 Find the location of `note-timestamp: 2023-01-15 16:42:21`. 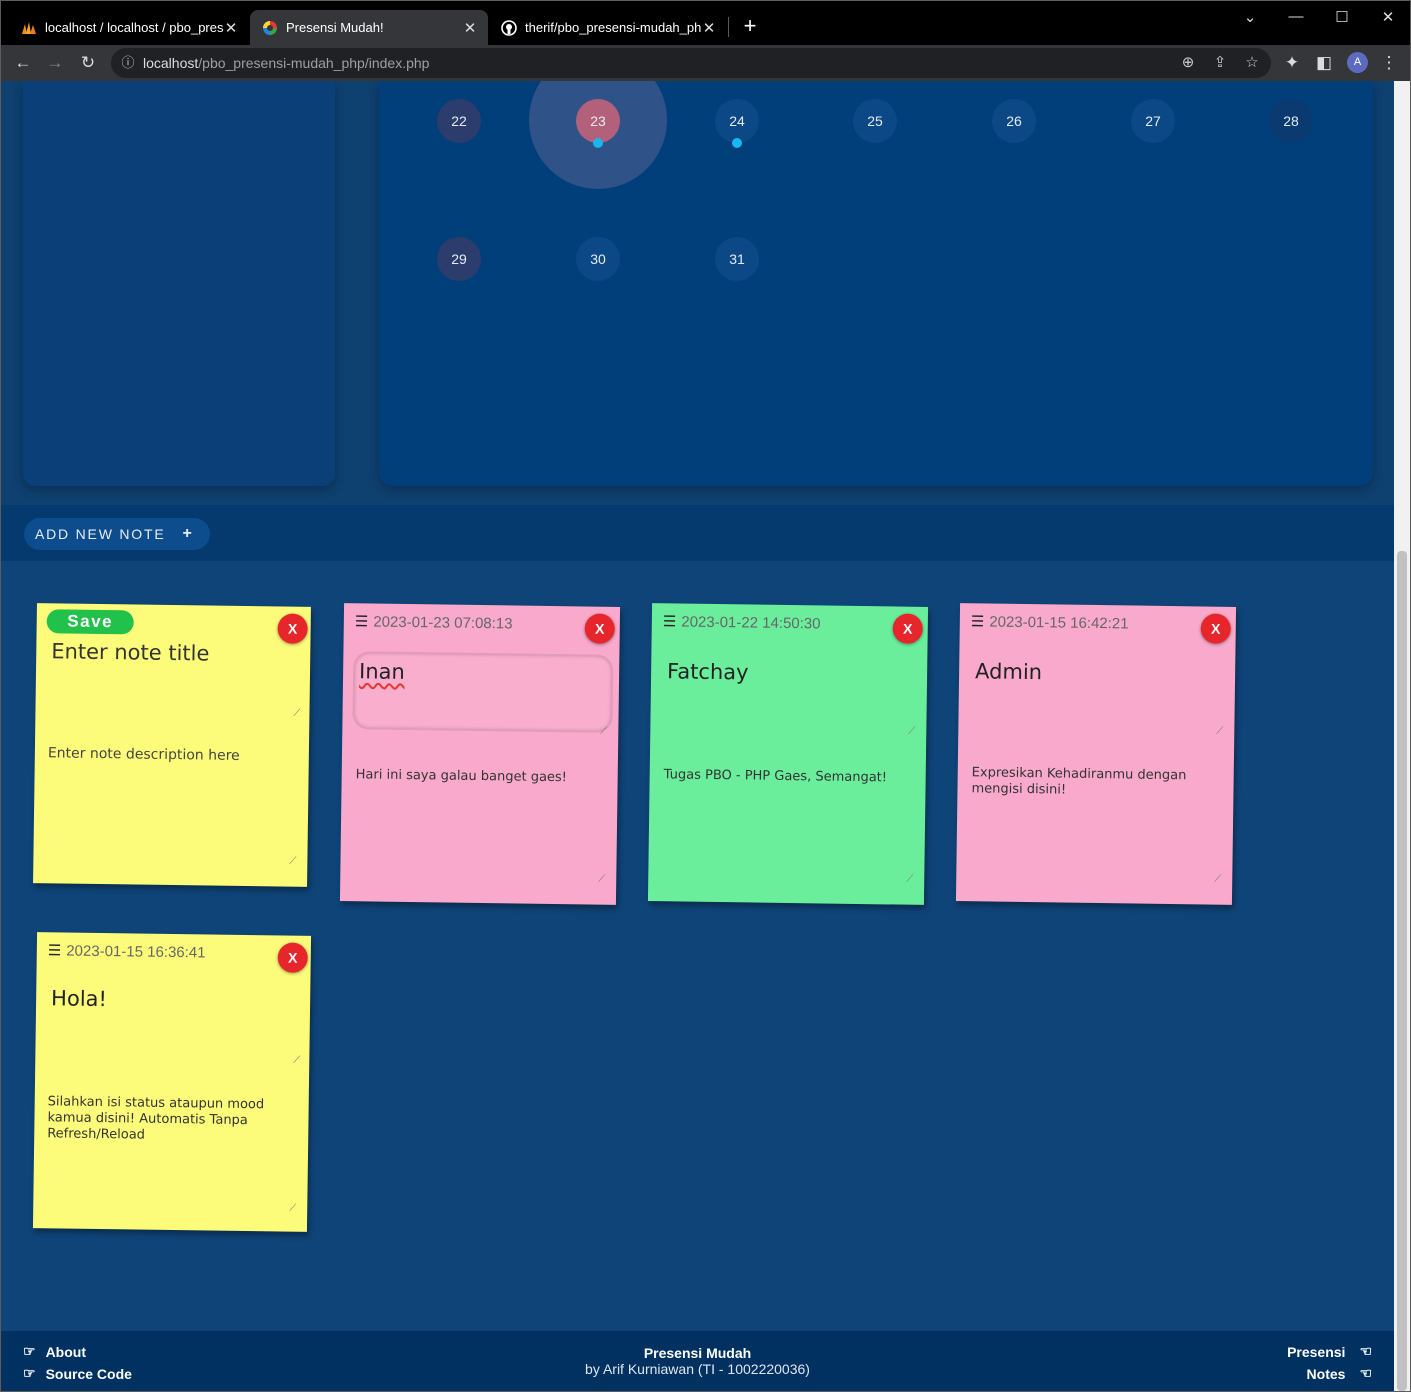

note-timestamp: 2023-01-15 16:42:21 is located at coordinates (1059, 622).